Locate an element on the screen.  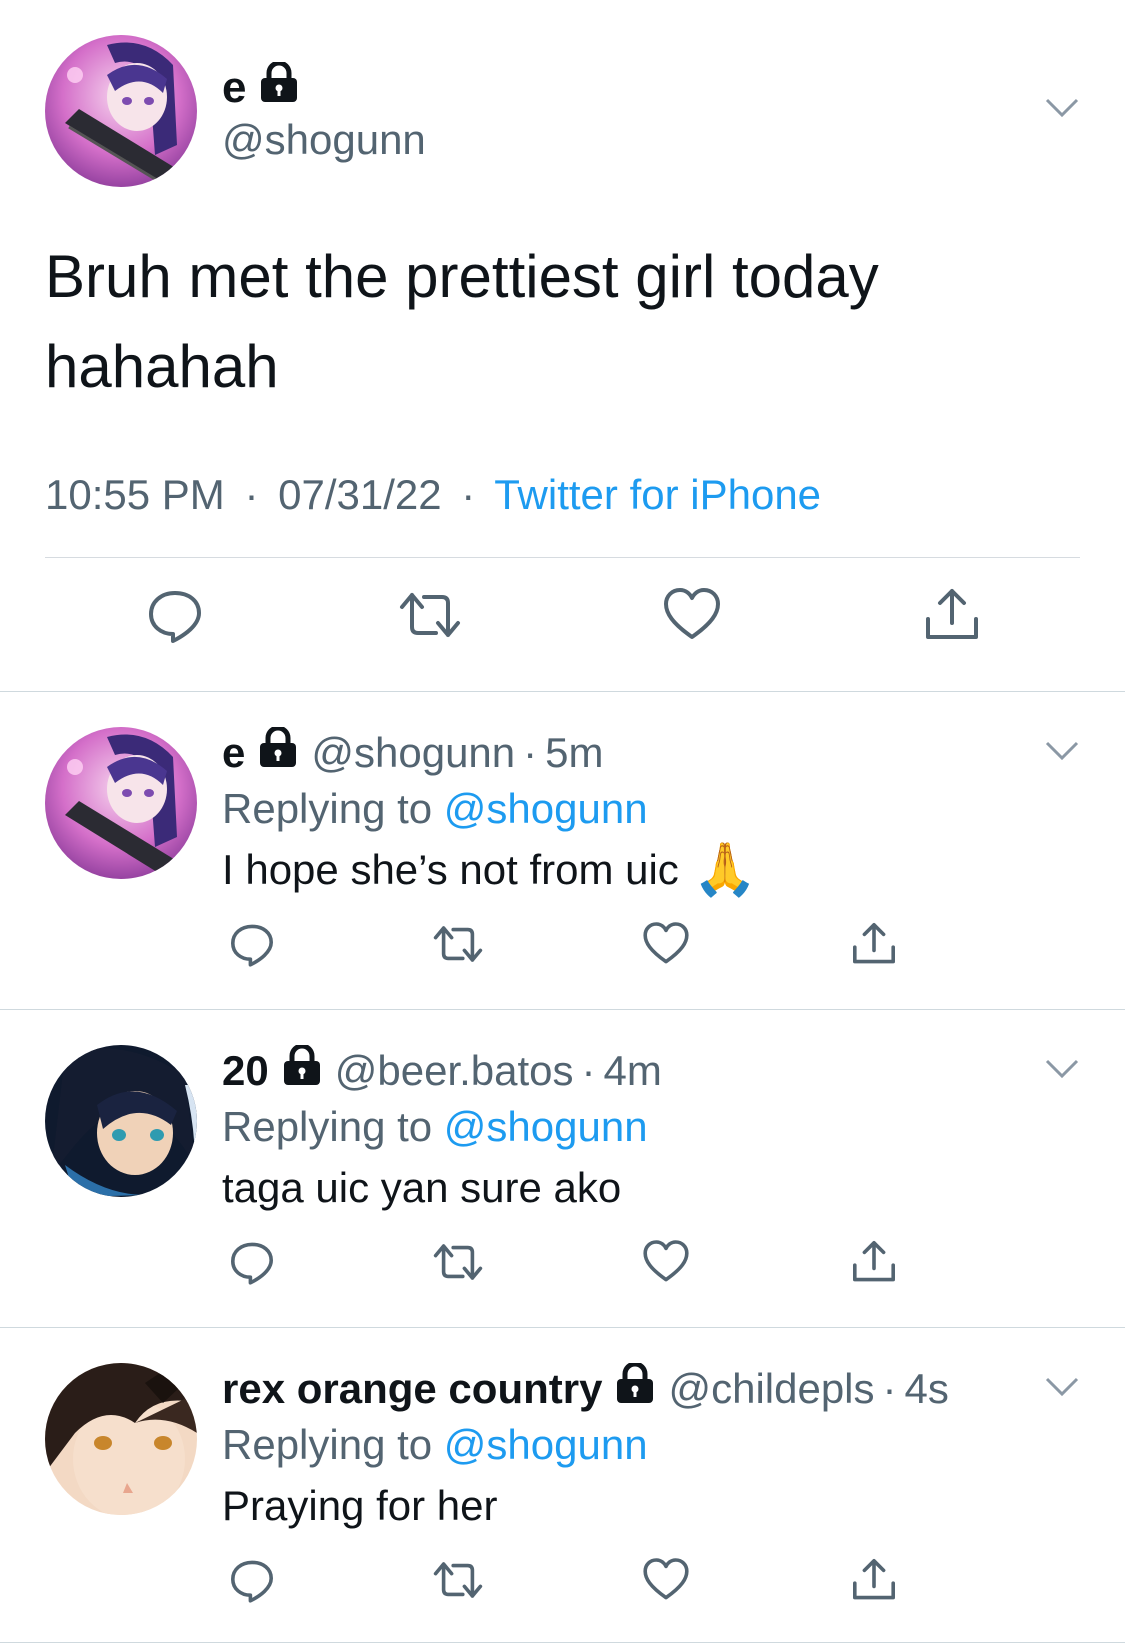
display-name-row: e is located at coordinates (260, 86).